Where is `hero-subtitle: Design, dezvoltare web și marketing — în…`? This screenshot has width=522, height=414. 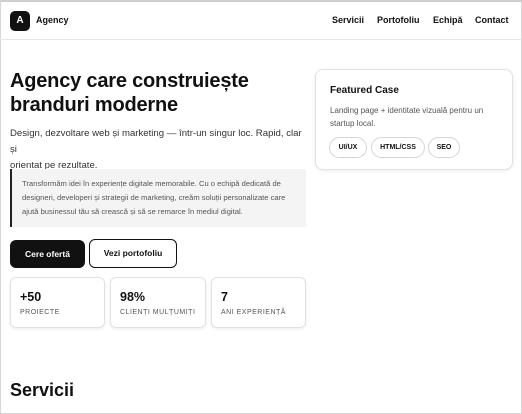 hero-subtitle: Design, dezvoltare web și marketing — în… is located at coordinates (158, 150).